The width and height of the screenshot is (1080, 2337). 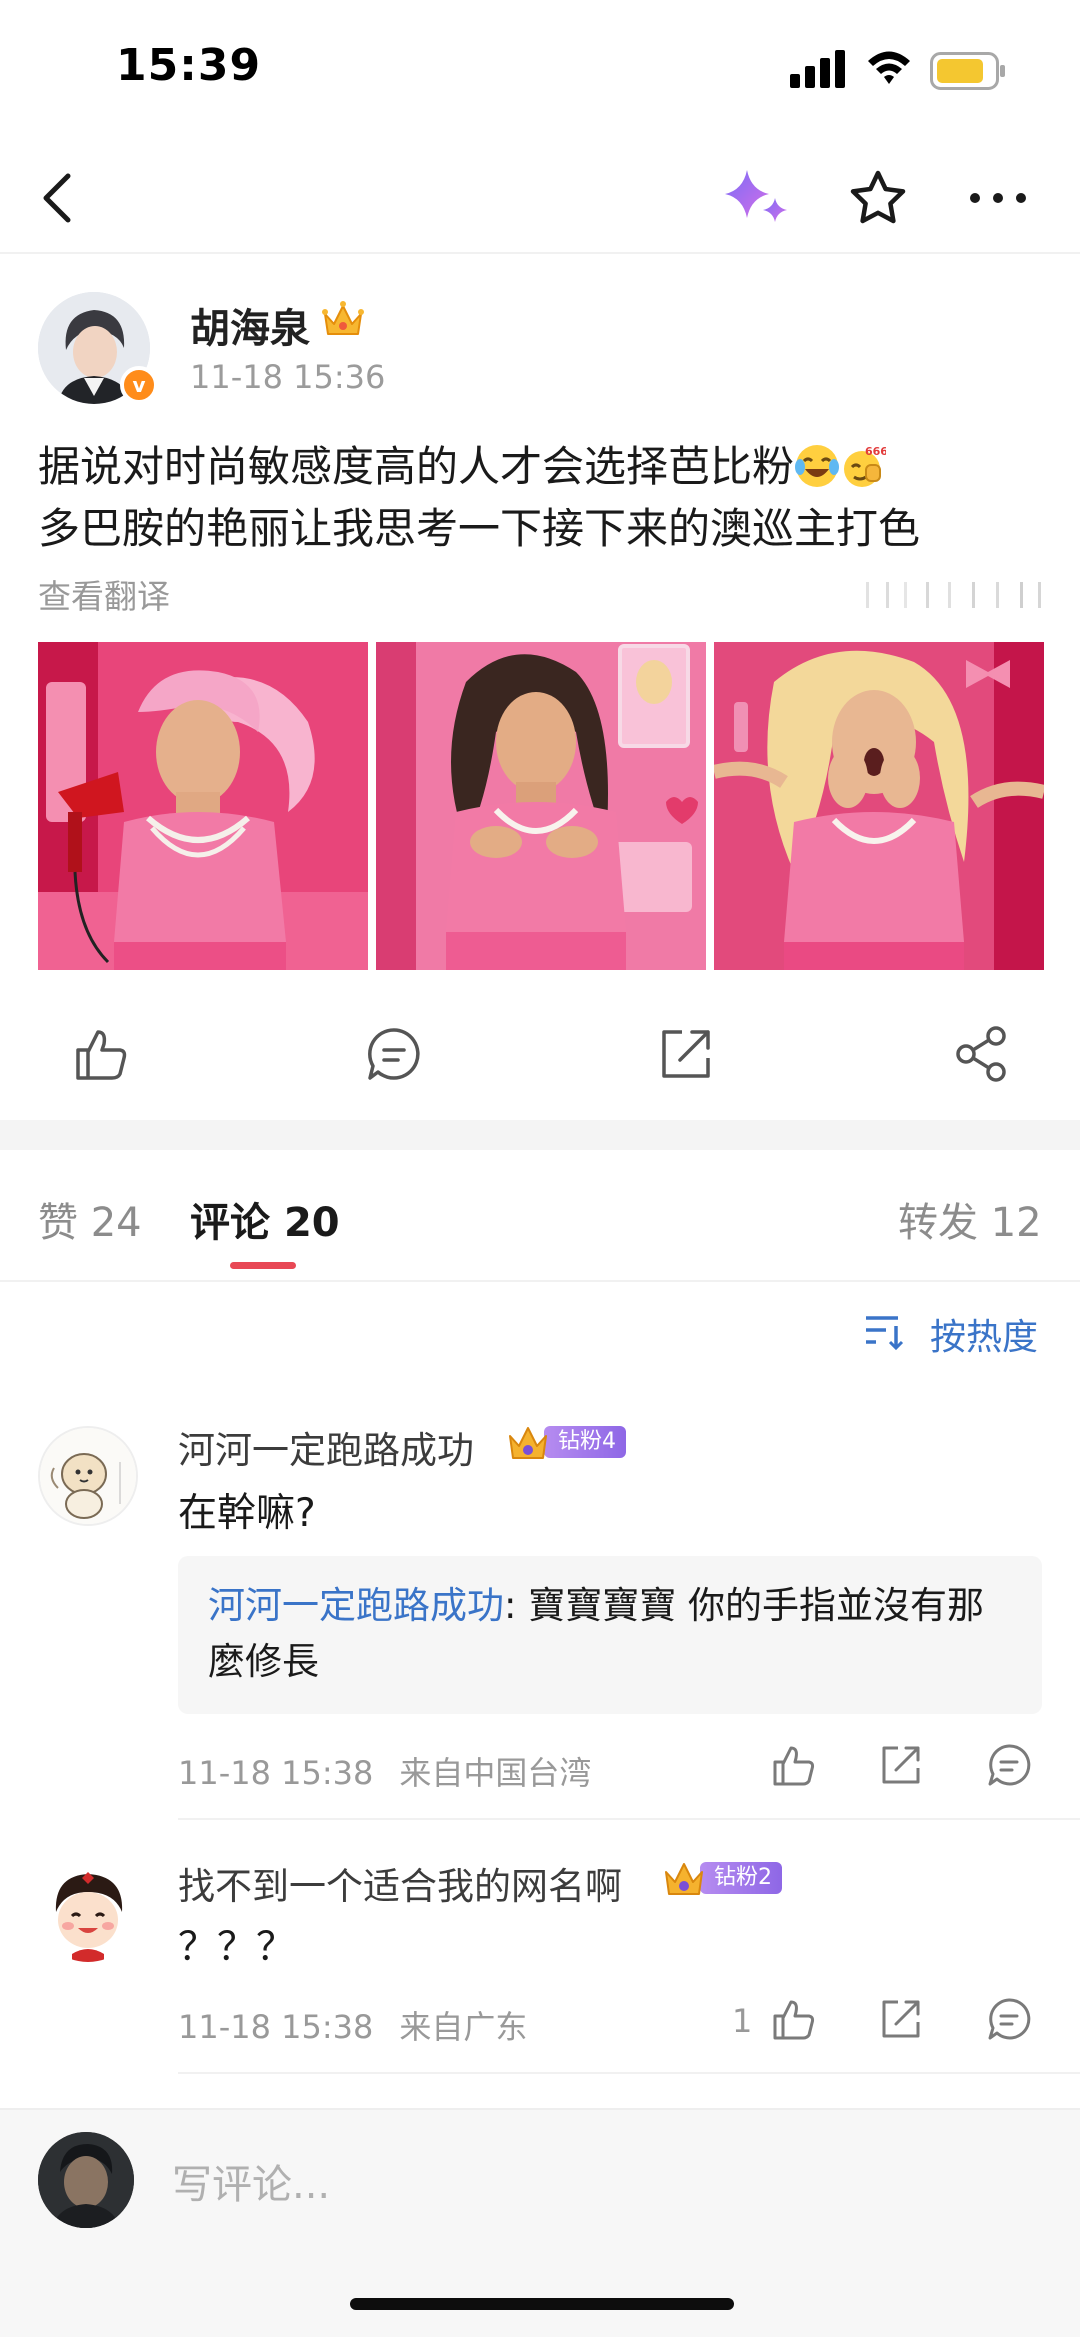 What do you see at coordinates (104, 594) in the screenshot?
I see `translate-link: 查看翻译` at bounding box center [104, 594].